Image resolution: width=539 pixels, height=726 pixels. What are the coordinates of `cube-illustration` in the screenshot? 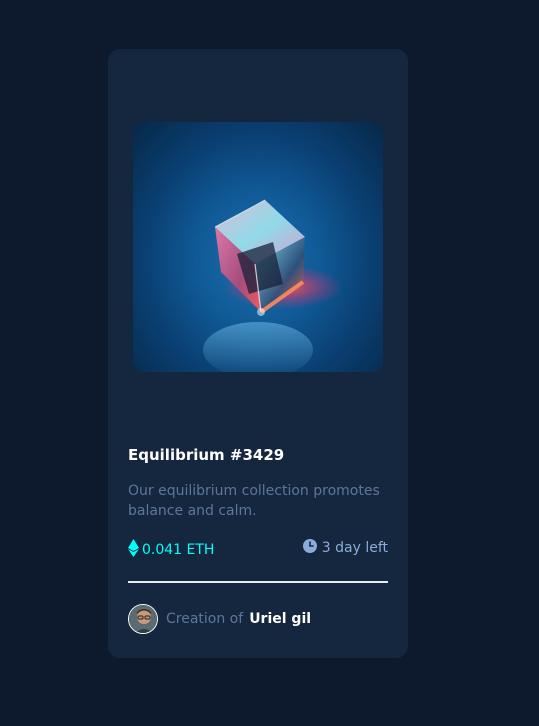 It's located at (273, 285).